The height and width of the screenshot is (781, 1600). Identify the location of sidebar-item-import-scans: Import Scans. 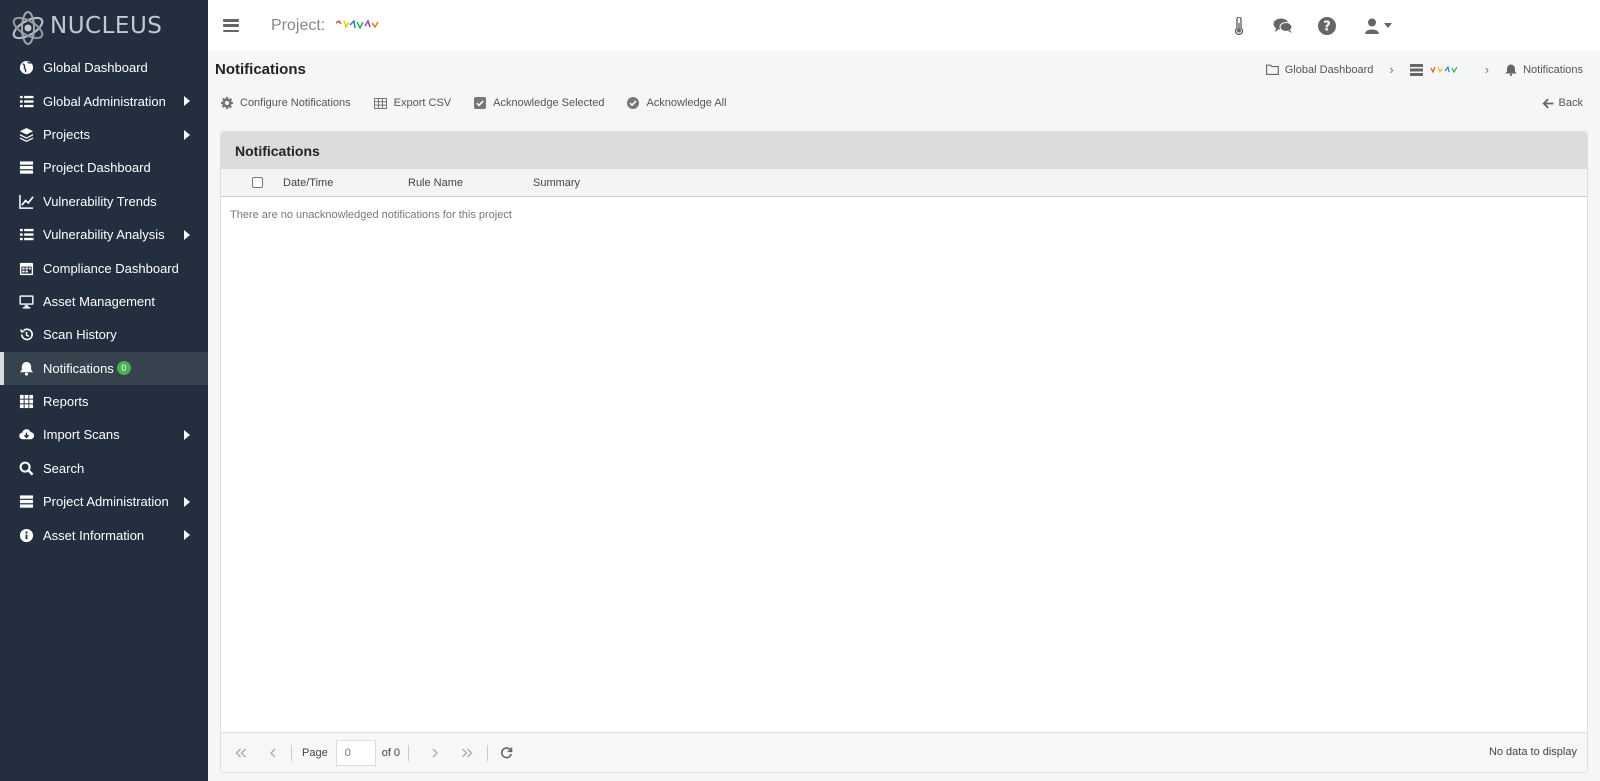
(104, 434).